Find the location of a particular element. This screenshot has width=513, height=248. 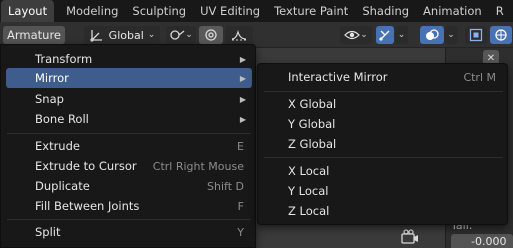

xray-icon is located at coordinates (476, 35).